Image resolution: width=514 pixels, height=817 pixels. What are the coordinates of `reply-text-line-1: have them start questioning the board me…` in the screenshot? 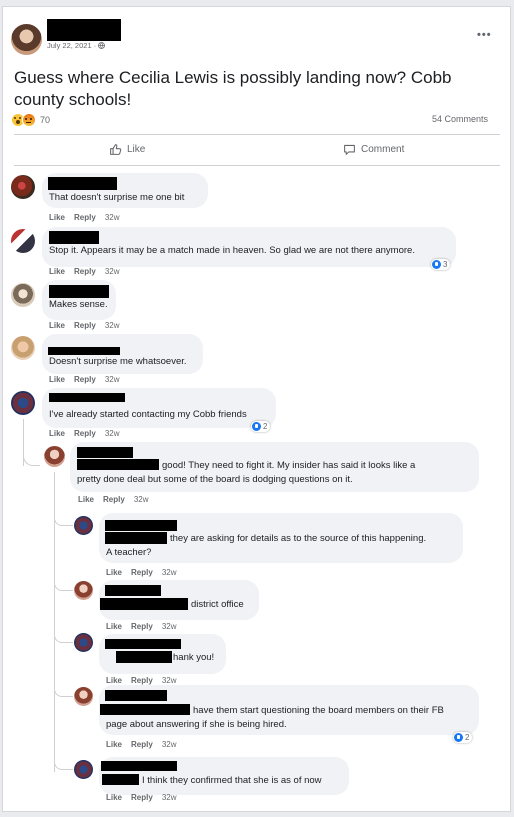 It's located at (318, 710).